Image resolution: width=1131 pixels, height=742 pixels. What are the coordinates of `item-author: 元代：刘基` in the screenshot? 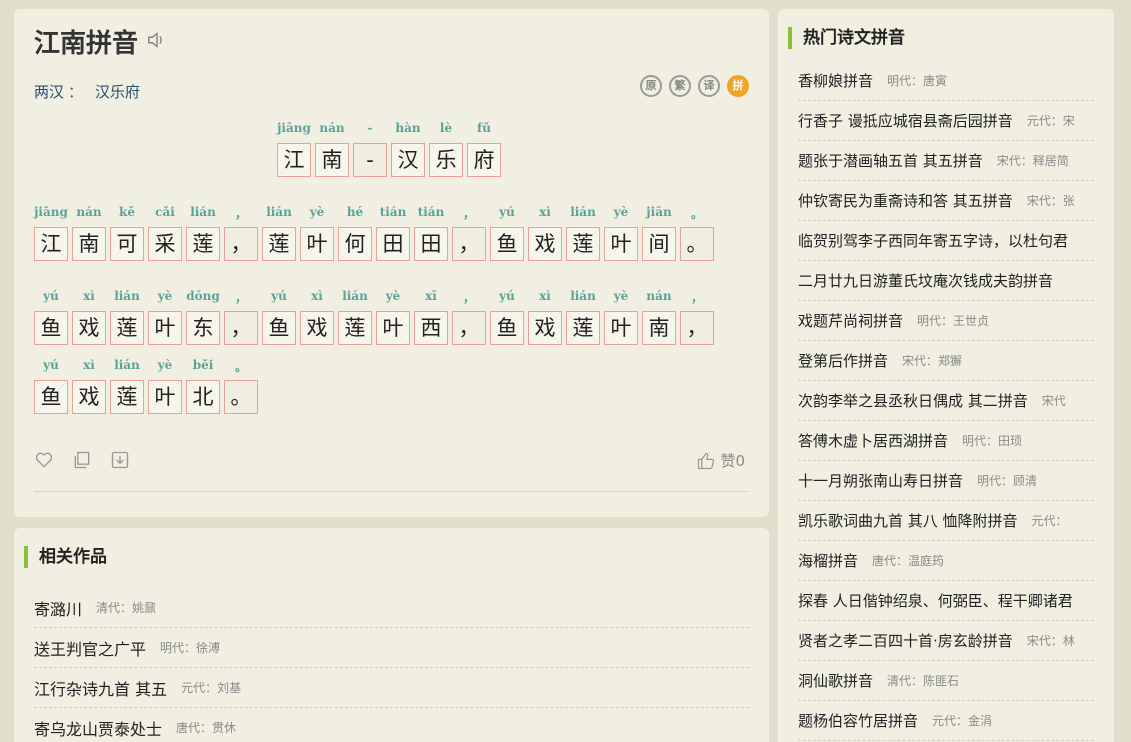 It's located at (211, 688).